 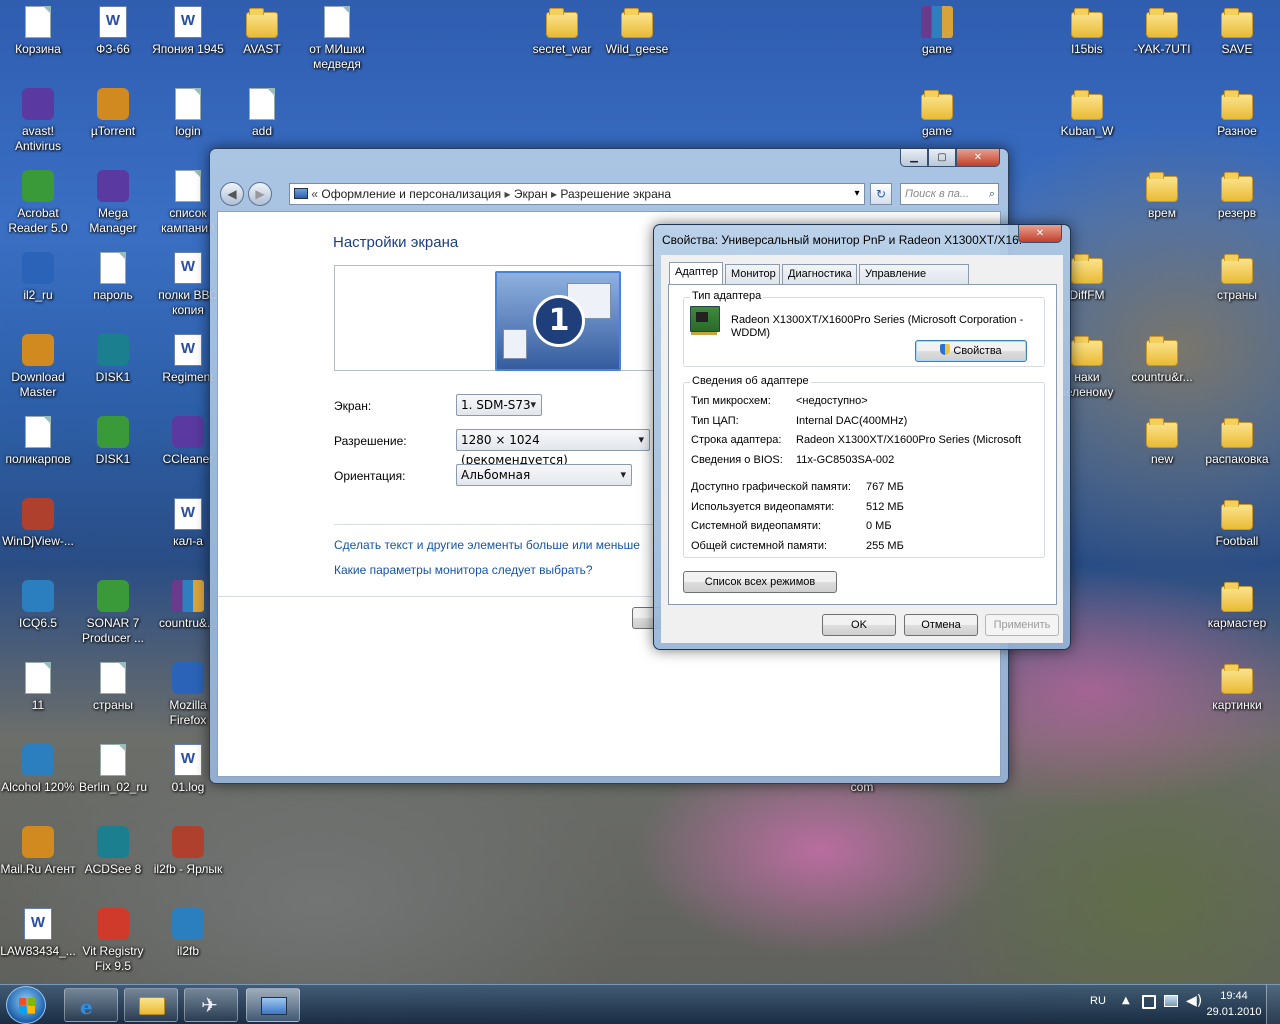 I want to click on desktop-icon: secret_war, so click(x=562, y=31).